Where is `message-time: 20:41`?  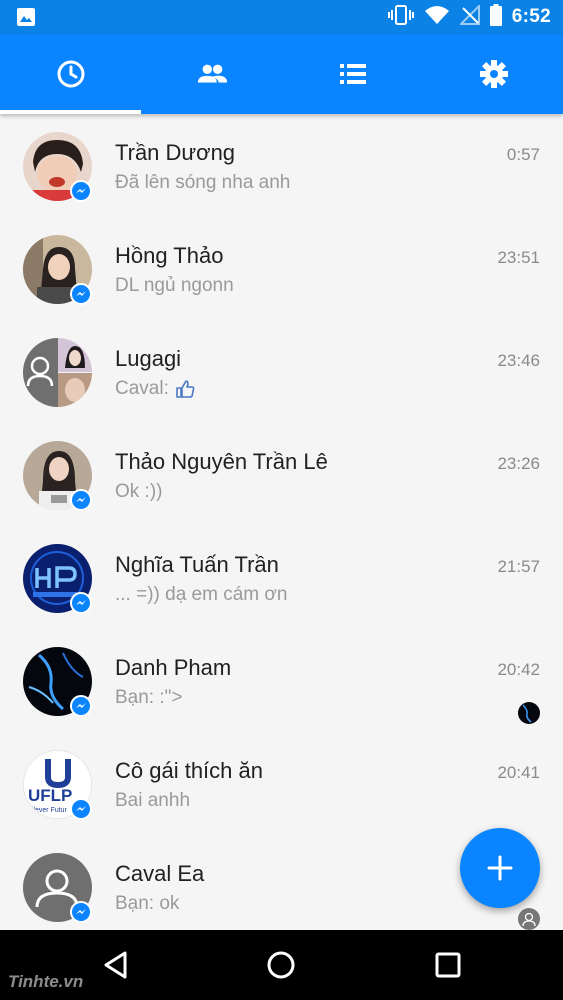
message-time: 20:41 is located at coordinates (518, 772).